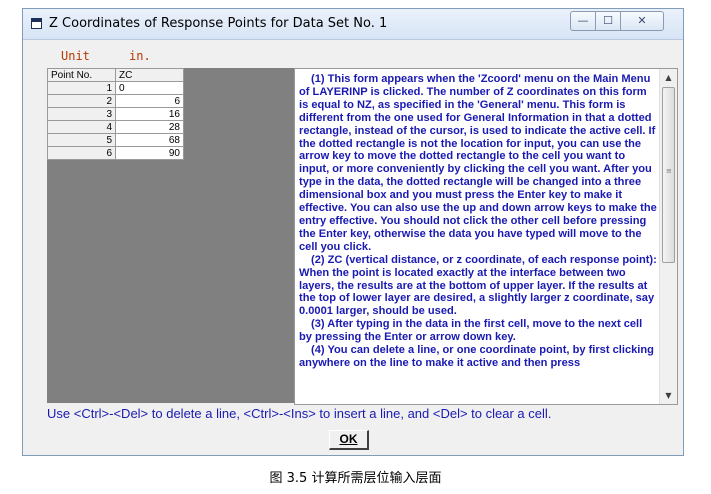  I want to click on ok-button: OK, so click(349, 440).